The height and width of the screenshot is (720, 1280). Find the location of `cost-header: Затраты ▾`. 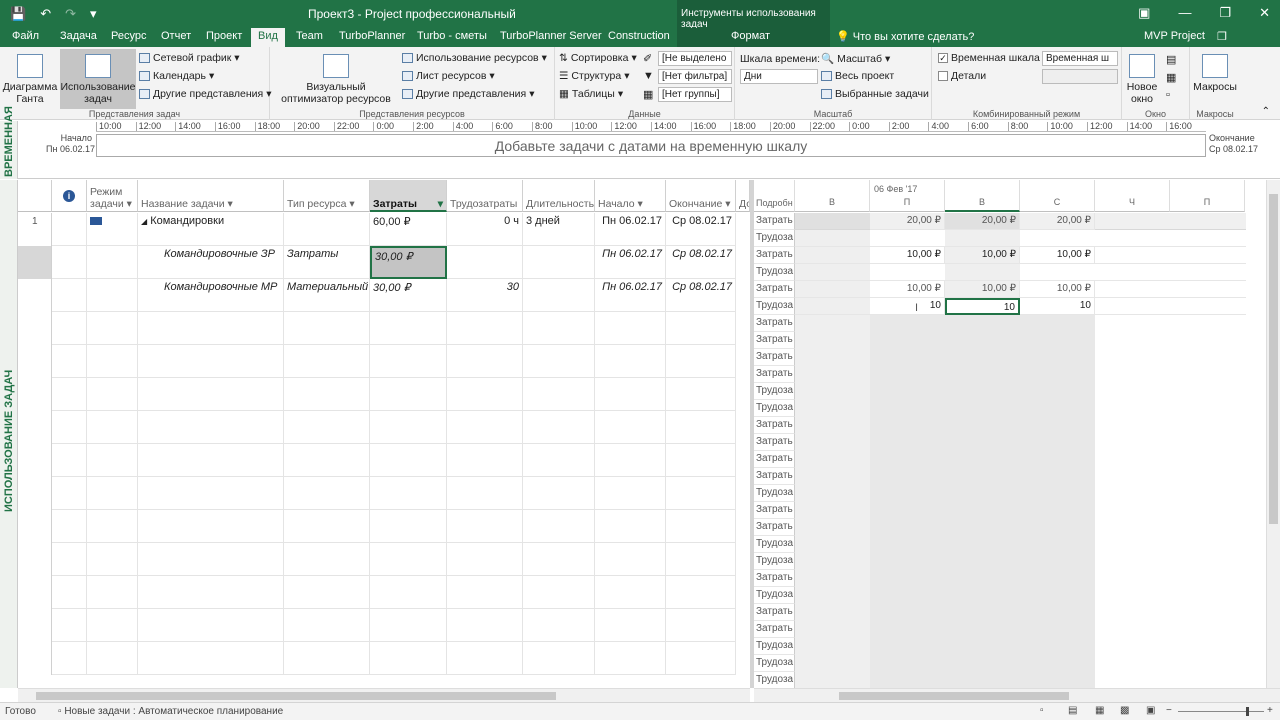

cost-header: Затраты ▾ is located at coordinates (408, 196).